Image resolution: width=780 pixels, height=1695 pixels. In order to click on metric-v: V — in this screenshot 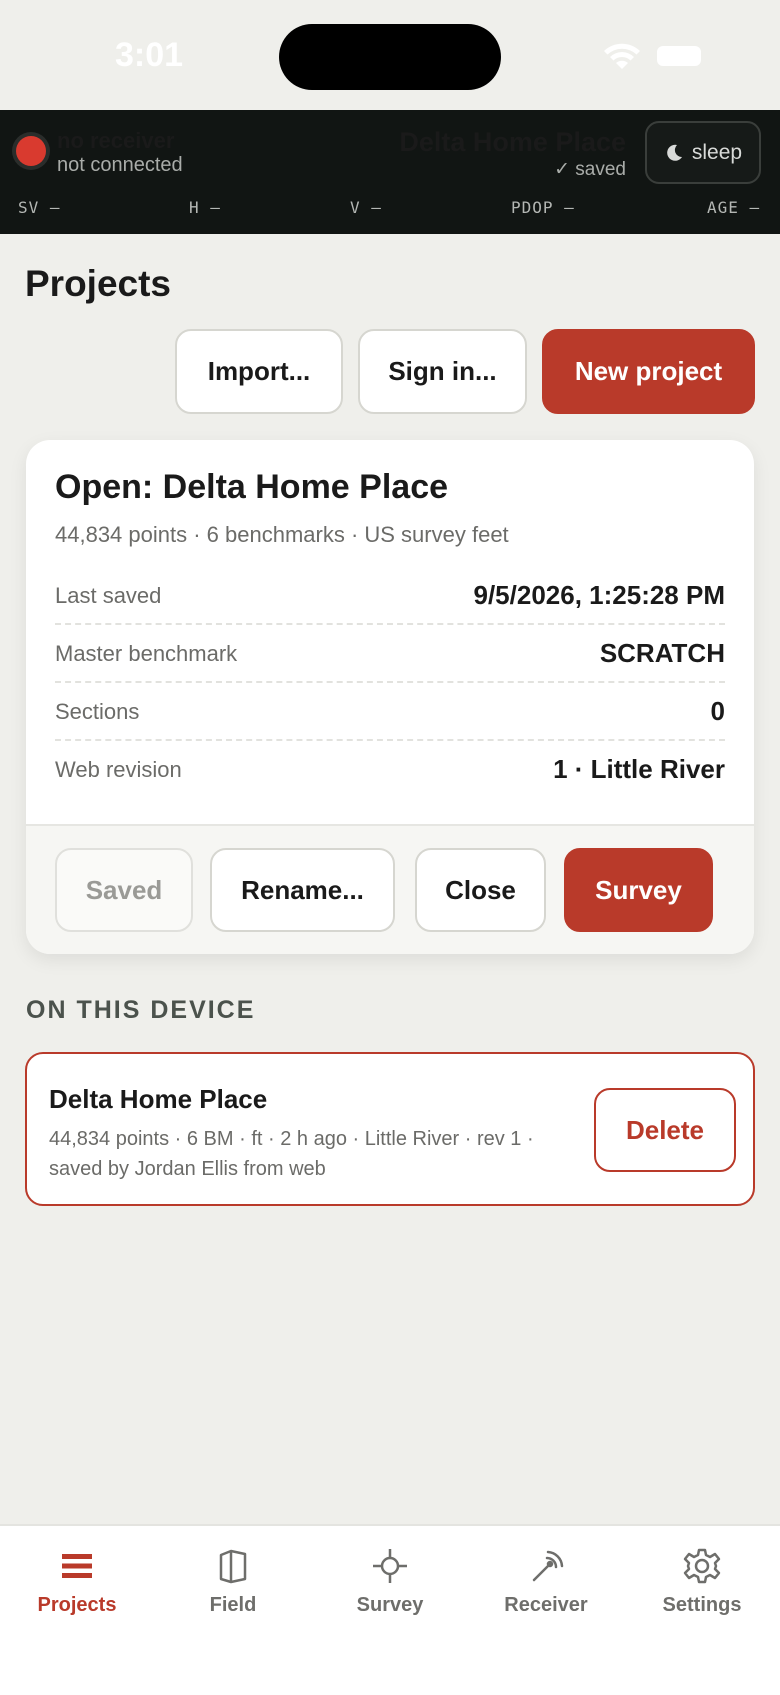, I will do `click(366, 207)`.